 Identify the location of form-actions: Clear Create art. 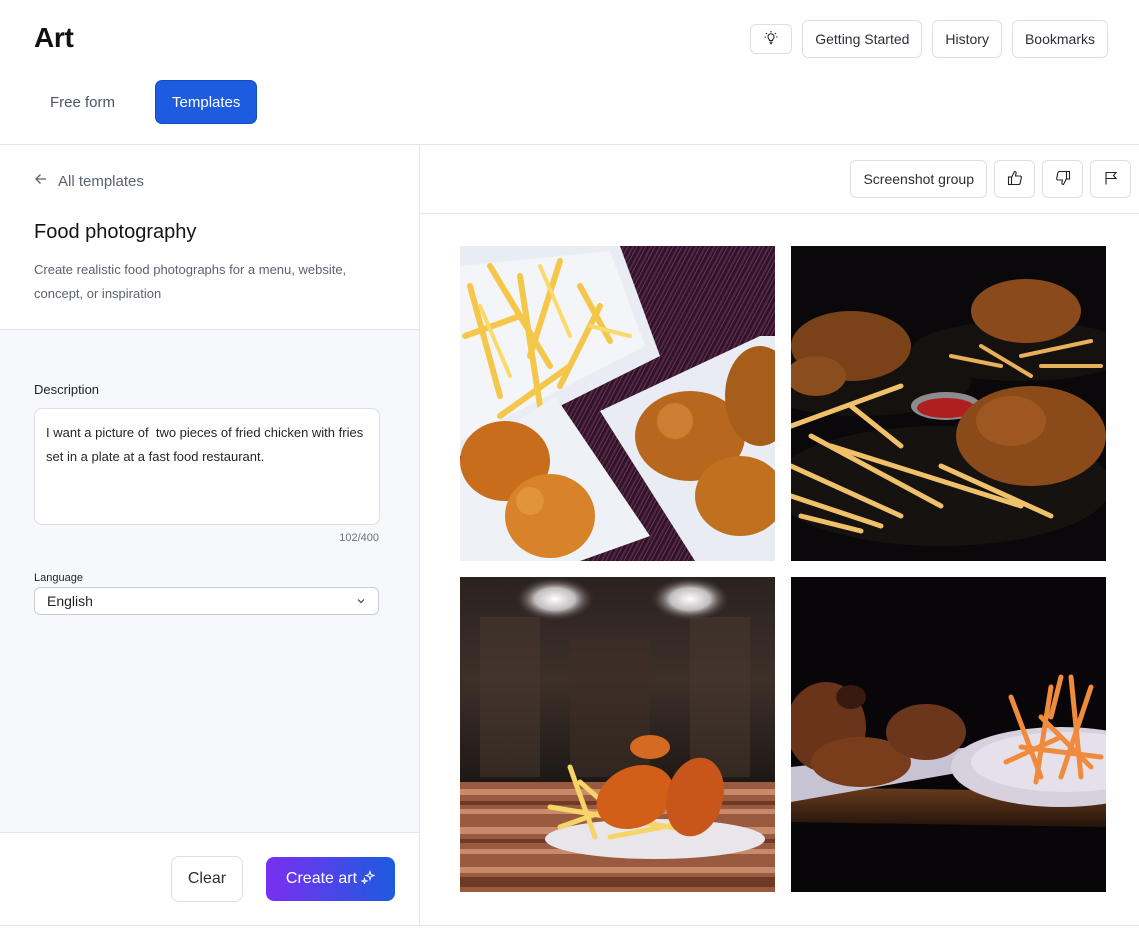
(209, 879).